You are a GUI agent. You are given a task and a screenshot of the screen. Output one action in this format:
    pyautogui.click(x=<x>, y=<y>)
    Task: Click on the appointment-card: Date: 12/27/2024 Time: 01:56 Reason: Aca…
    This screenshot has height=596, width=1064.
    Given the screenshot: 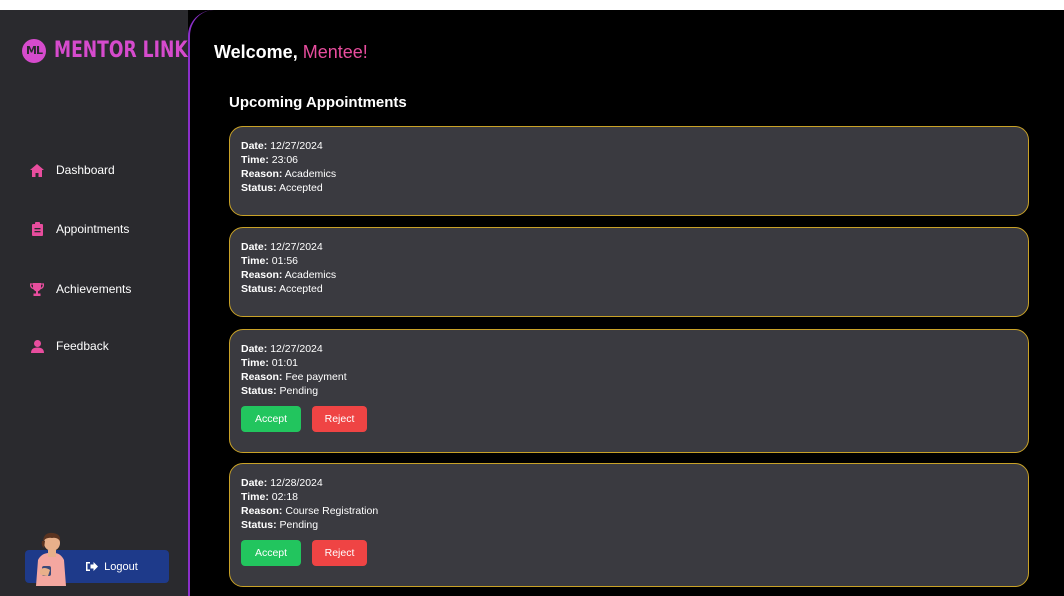 What is the action you would take?
    pyautogui.click(x=629, y=272)
    